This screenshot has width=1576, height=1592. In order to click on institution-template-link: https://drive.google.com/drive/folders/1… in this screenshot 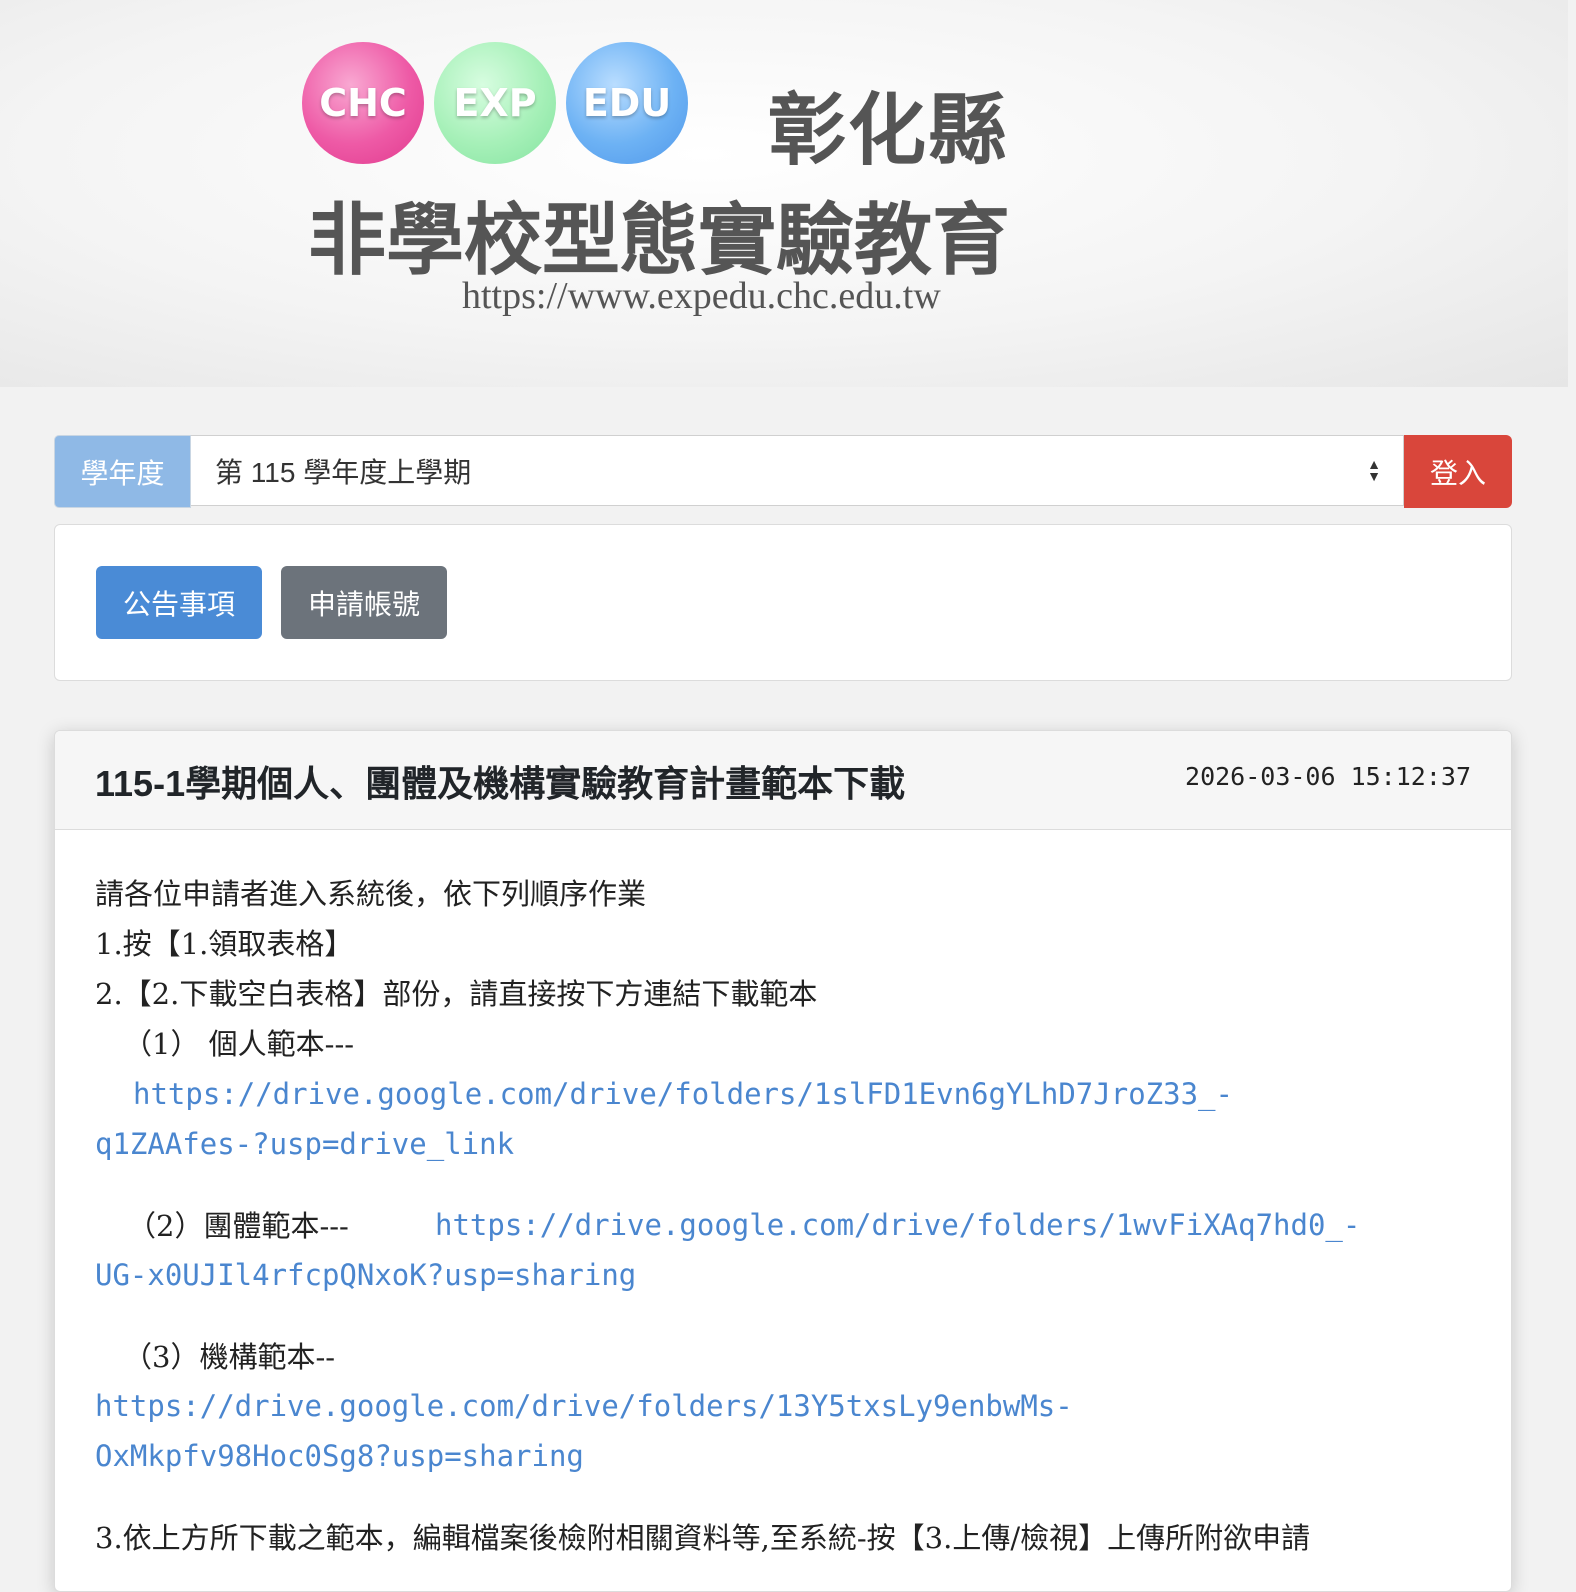, I will do `click(584, 1406)`.